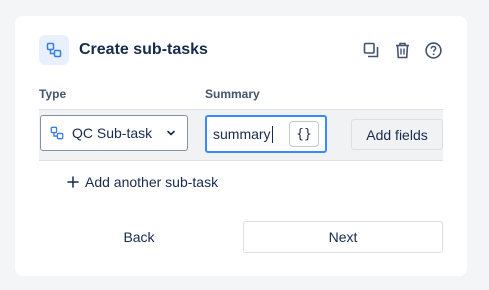 This screenshot has height=290, width=489. Describe the element at coordinates (343, 237) in the screenshot. I see `next-button: Next` at that location.